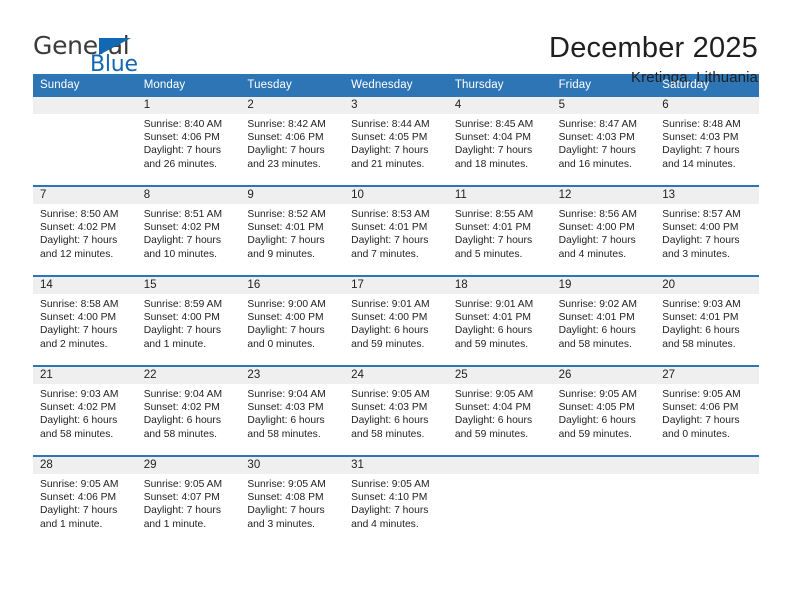 This screenshot has width=792, height=612. Describe the element at coordinates (603, 375) in the screenshot. I see `day-number: 26` at that location.